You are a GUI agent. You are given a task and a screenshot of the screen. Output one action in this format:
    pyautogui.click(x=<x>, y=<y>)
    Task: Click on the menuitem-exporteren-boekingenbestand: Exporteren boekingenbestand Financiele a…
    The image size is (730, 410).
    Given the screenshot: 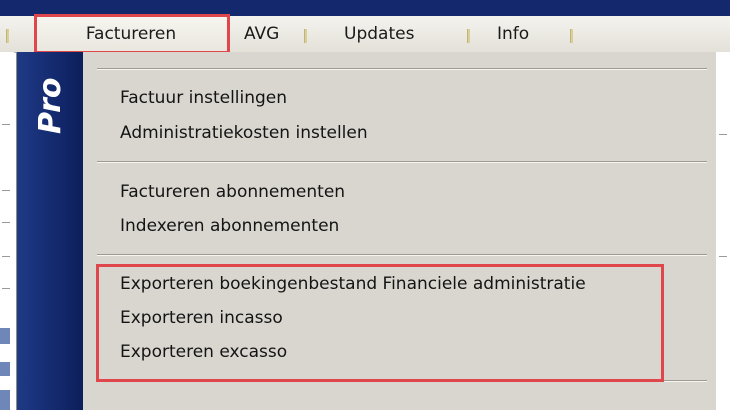 What is the action you would take?
    pyautogui.click(x=353, y=284)
    